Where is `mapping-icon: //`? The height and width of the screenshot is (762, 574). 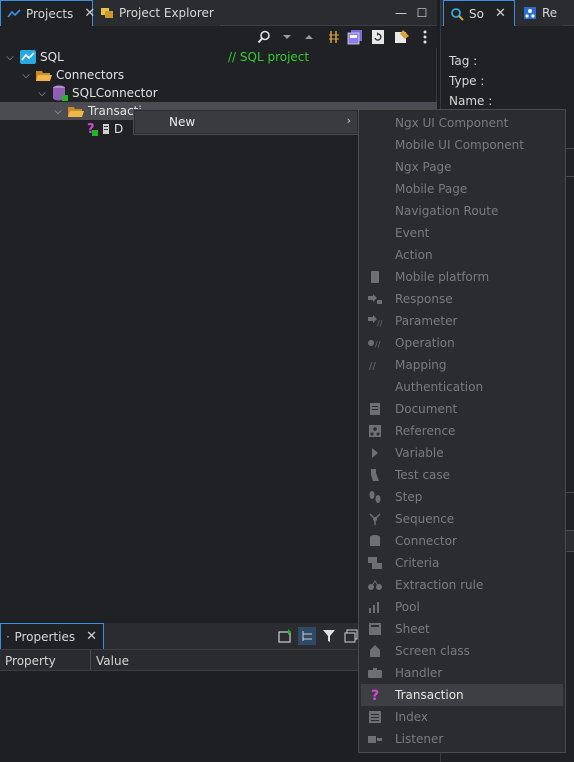 mapping-icon: // is located at coordinates (375, 365).